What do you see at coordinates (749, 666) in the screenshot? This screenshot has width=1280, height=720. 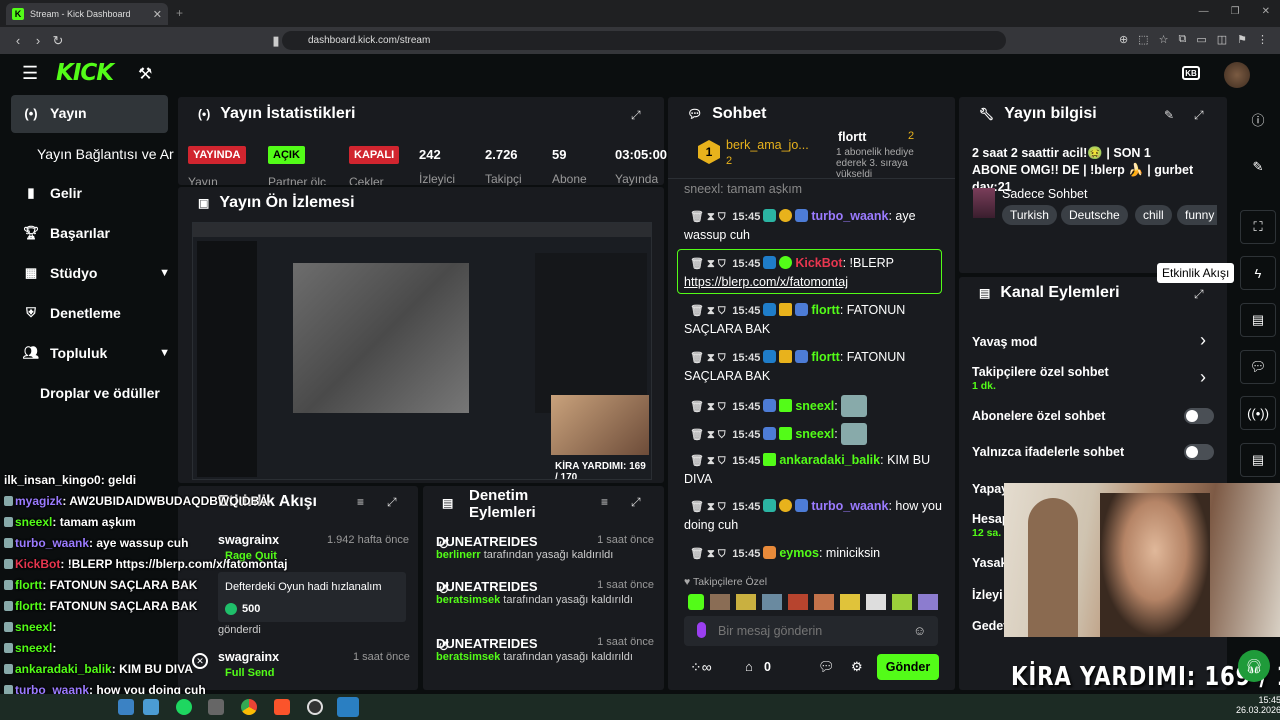 I see `store-icon: ⌂` at bounding box center [749, 666].